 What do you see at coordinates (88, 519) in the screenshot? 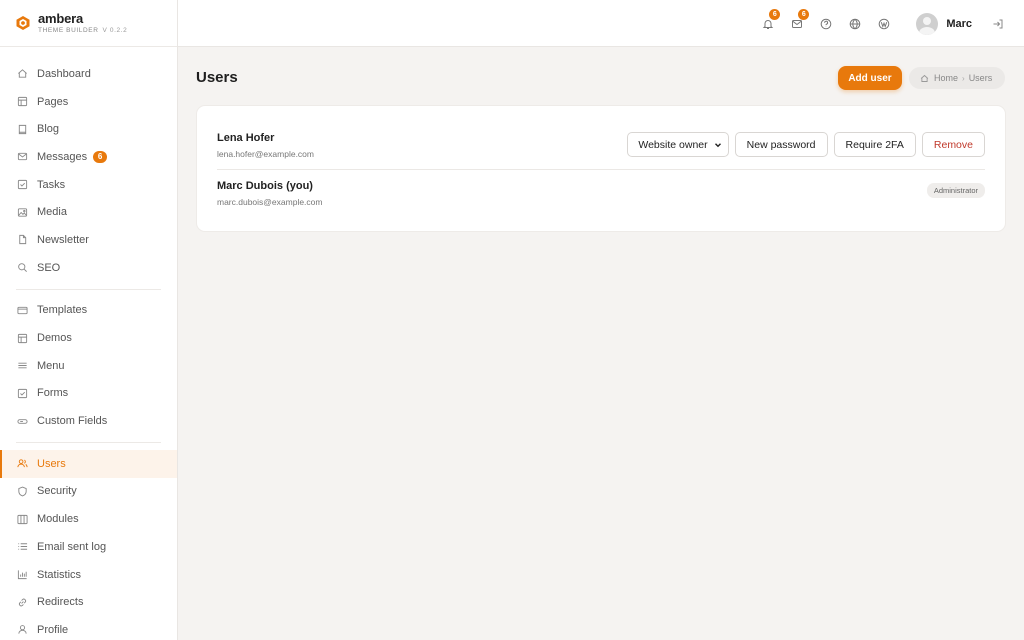
I see `sidebar-item-modules: Modules` at bounding box center [88, 519].